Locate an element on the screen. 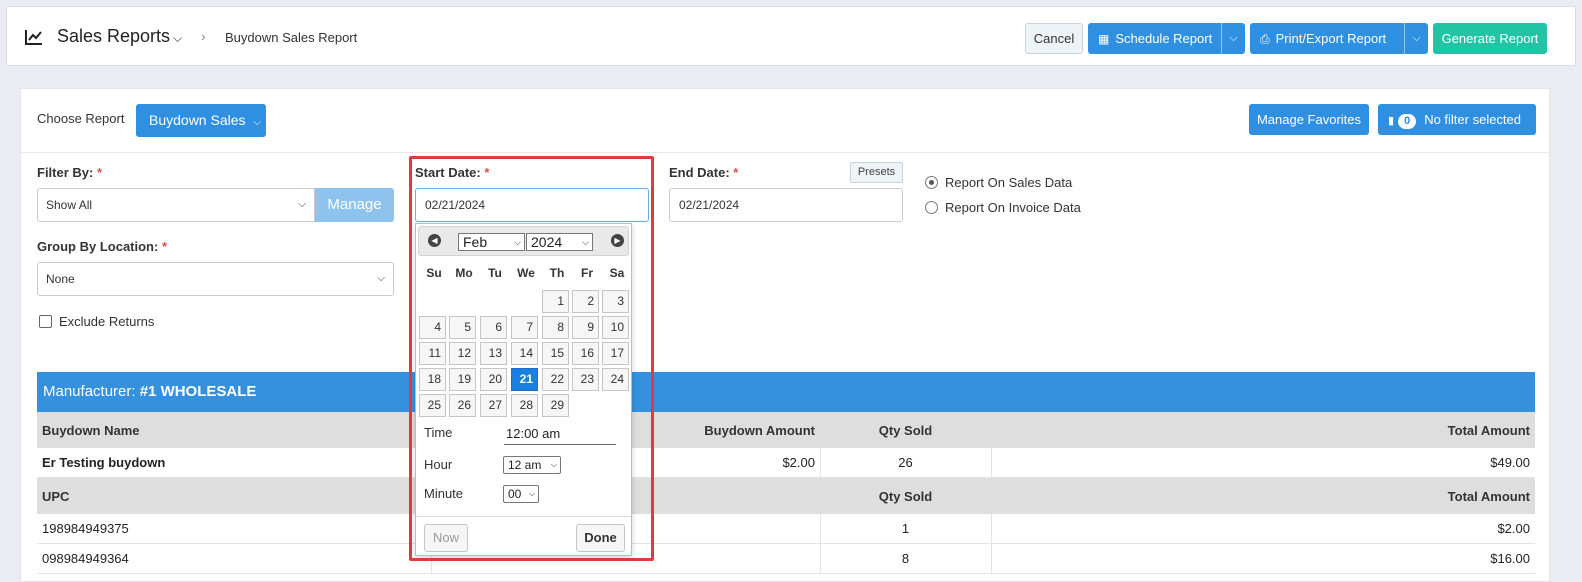 The height and width of the screenshot is (582, 1582). total-amount-cell: $16.00 is located at coordinates (1510, 558).